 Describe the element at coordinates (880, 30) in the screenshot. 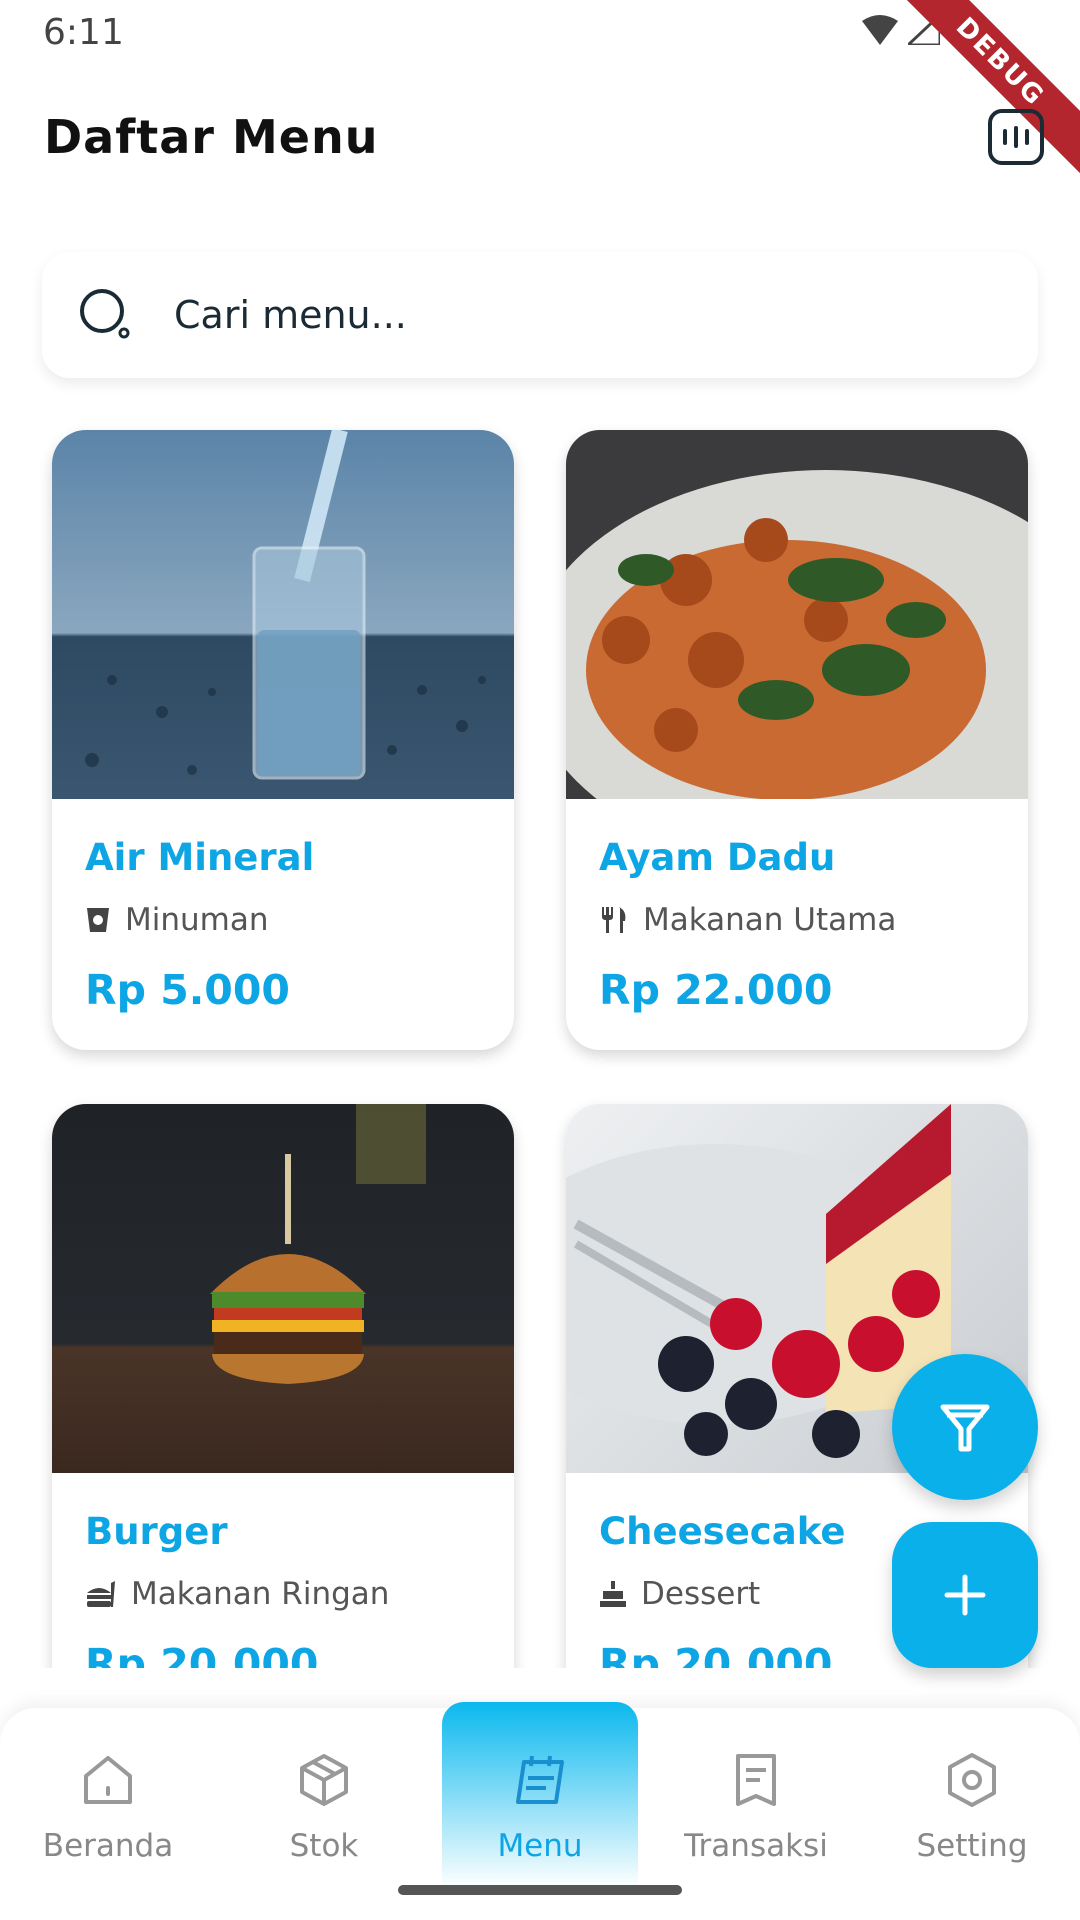

I see `wifi-icon` at that location.